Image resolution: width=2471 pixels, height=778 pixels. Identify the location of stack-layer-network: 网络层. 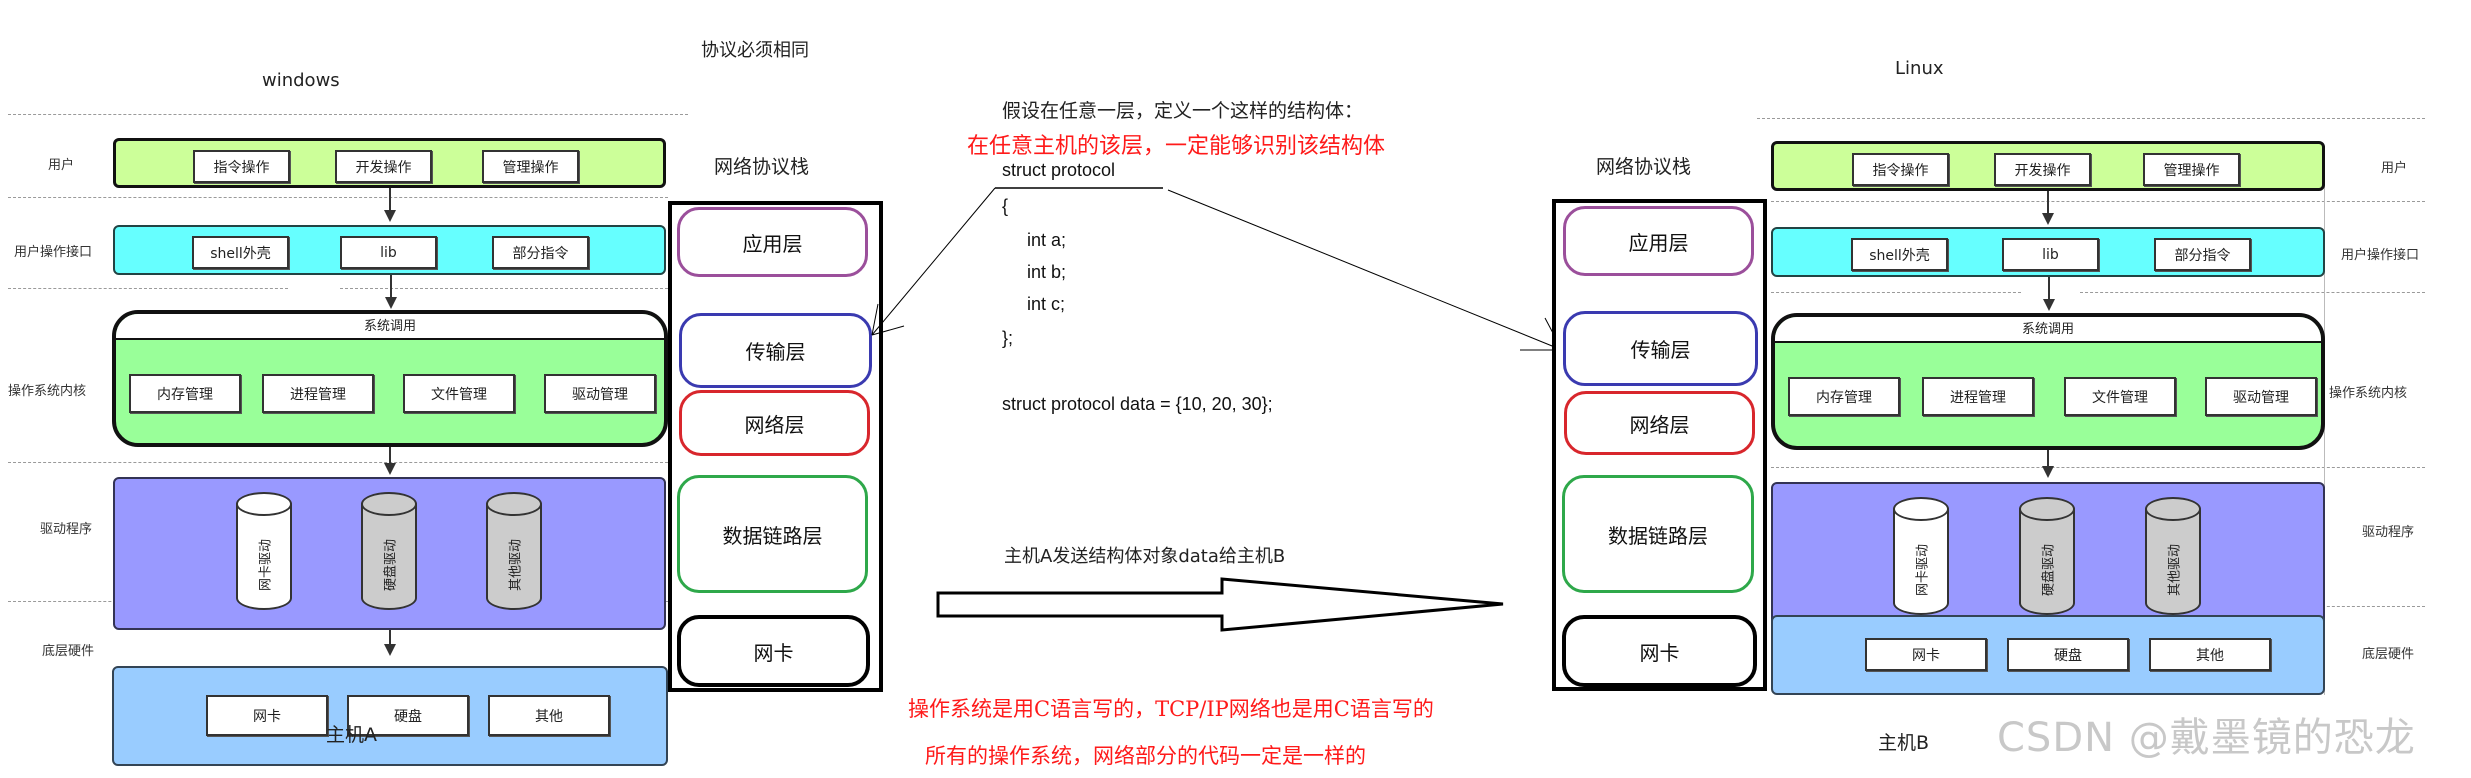
(1659, 423).